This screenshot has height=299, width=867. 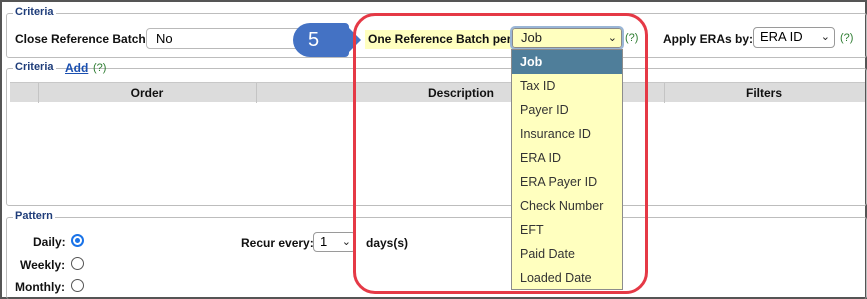 I want to click on daily-label: Daily:, so click(x=49, y=242).